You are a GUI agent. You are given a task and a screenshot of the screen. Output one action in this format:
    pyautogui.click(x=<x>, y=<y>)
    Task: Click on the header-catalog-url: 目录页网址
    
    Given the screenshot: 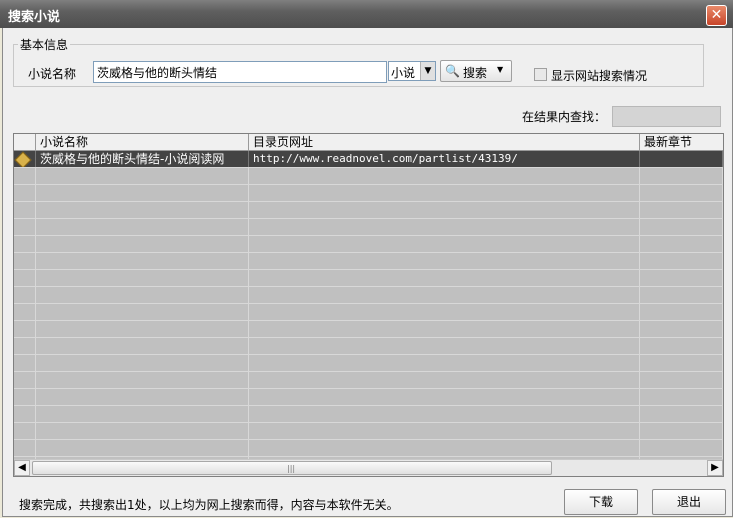 What is the action you would take?
    pyautogui.click(x=444, y=142)
    